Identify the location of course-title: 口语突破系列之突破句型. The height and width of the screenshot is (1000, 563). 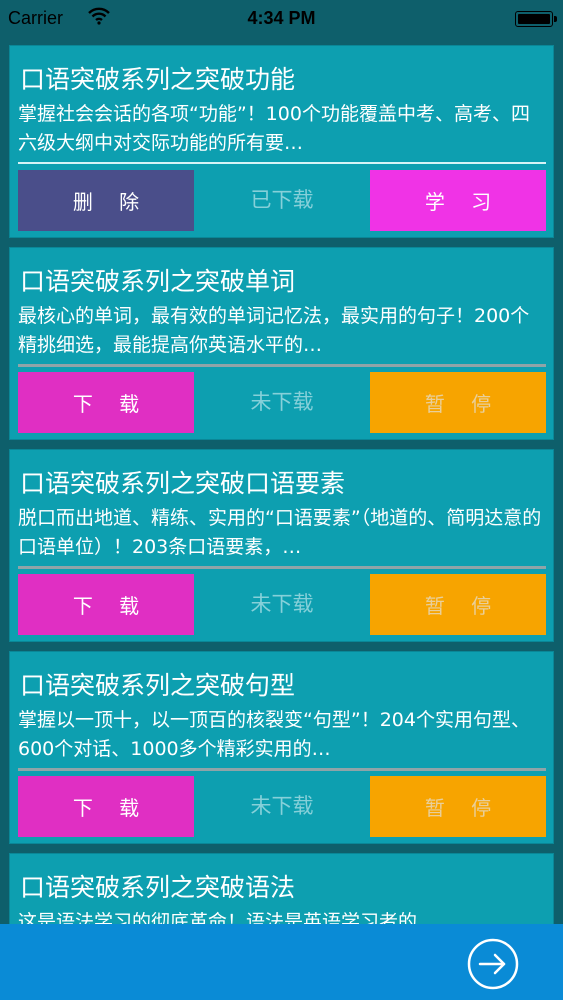
(158, 685).